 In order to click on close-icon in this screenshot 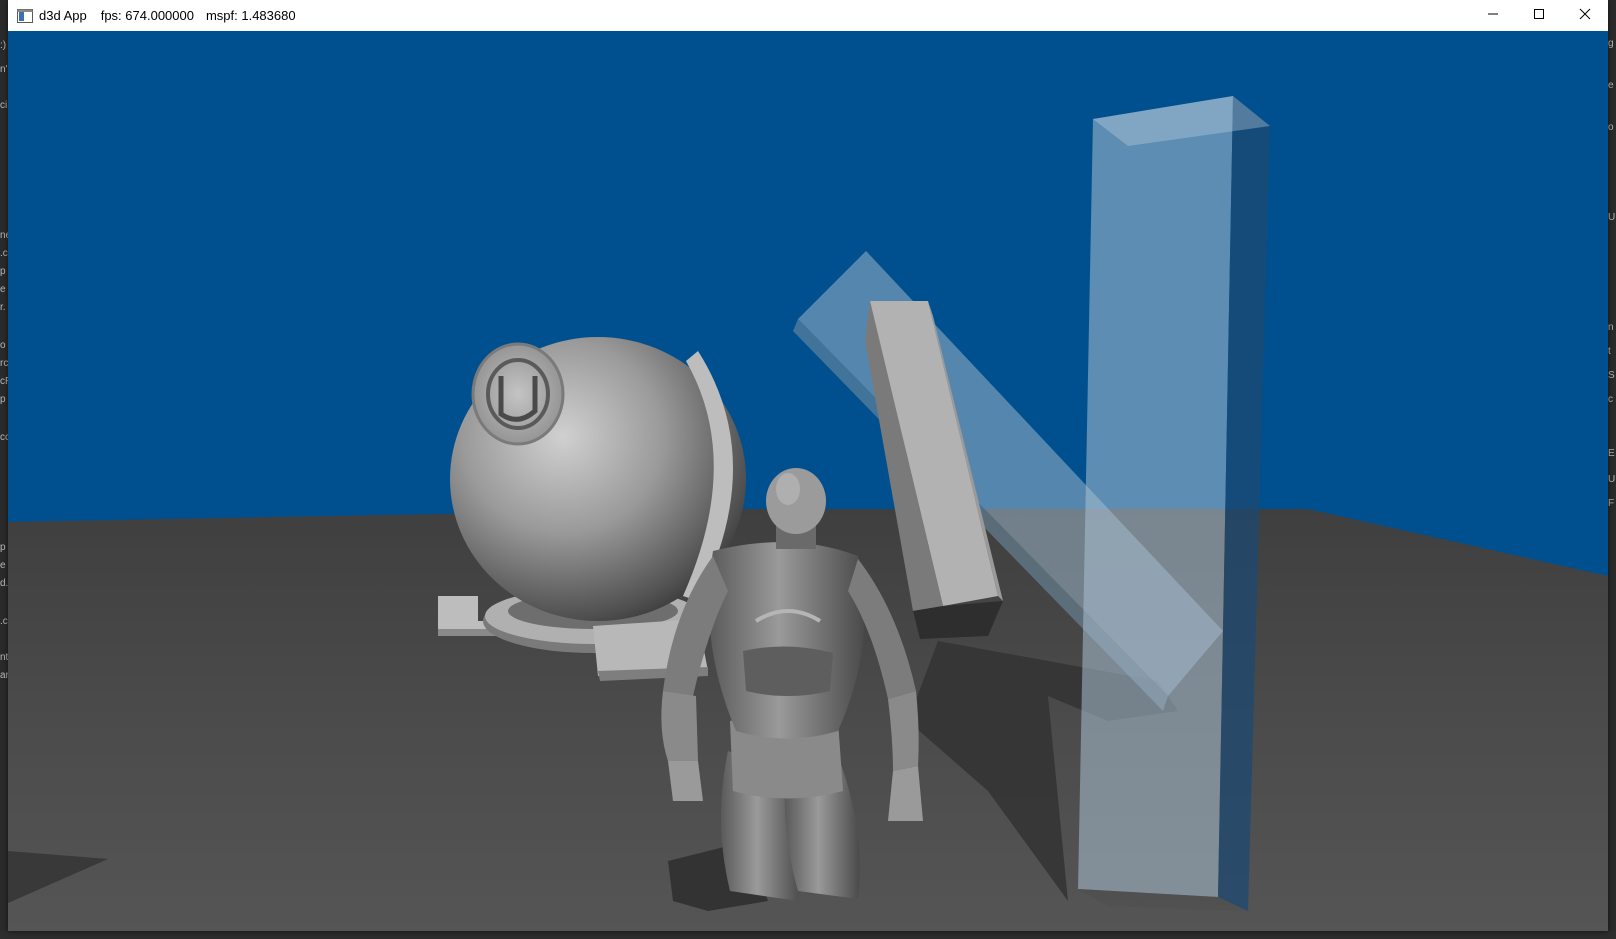, I will do `click(1585, 16)`.